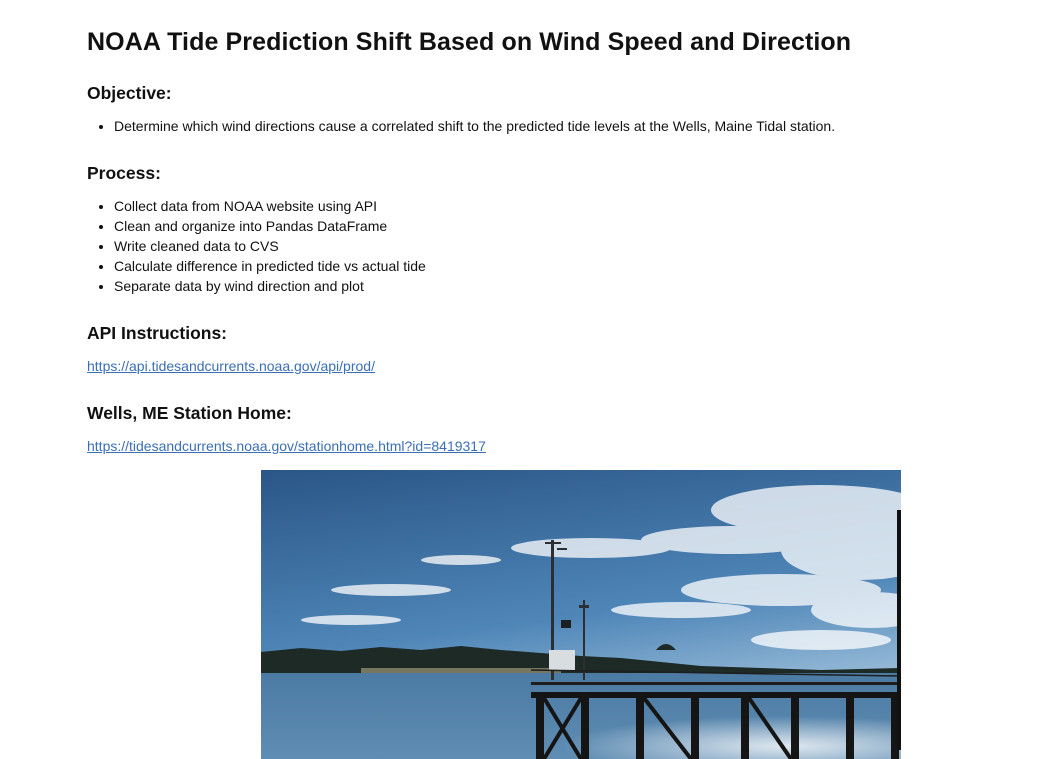 This screenshot has width=1063, height=759. I want to click on list-item: Separate data by wind direction and plot, so click(270, 286).